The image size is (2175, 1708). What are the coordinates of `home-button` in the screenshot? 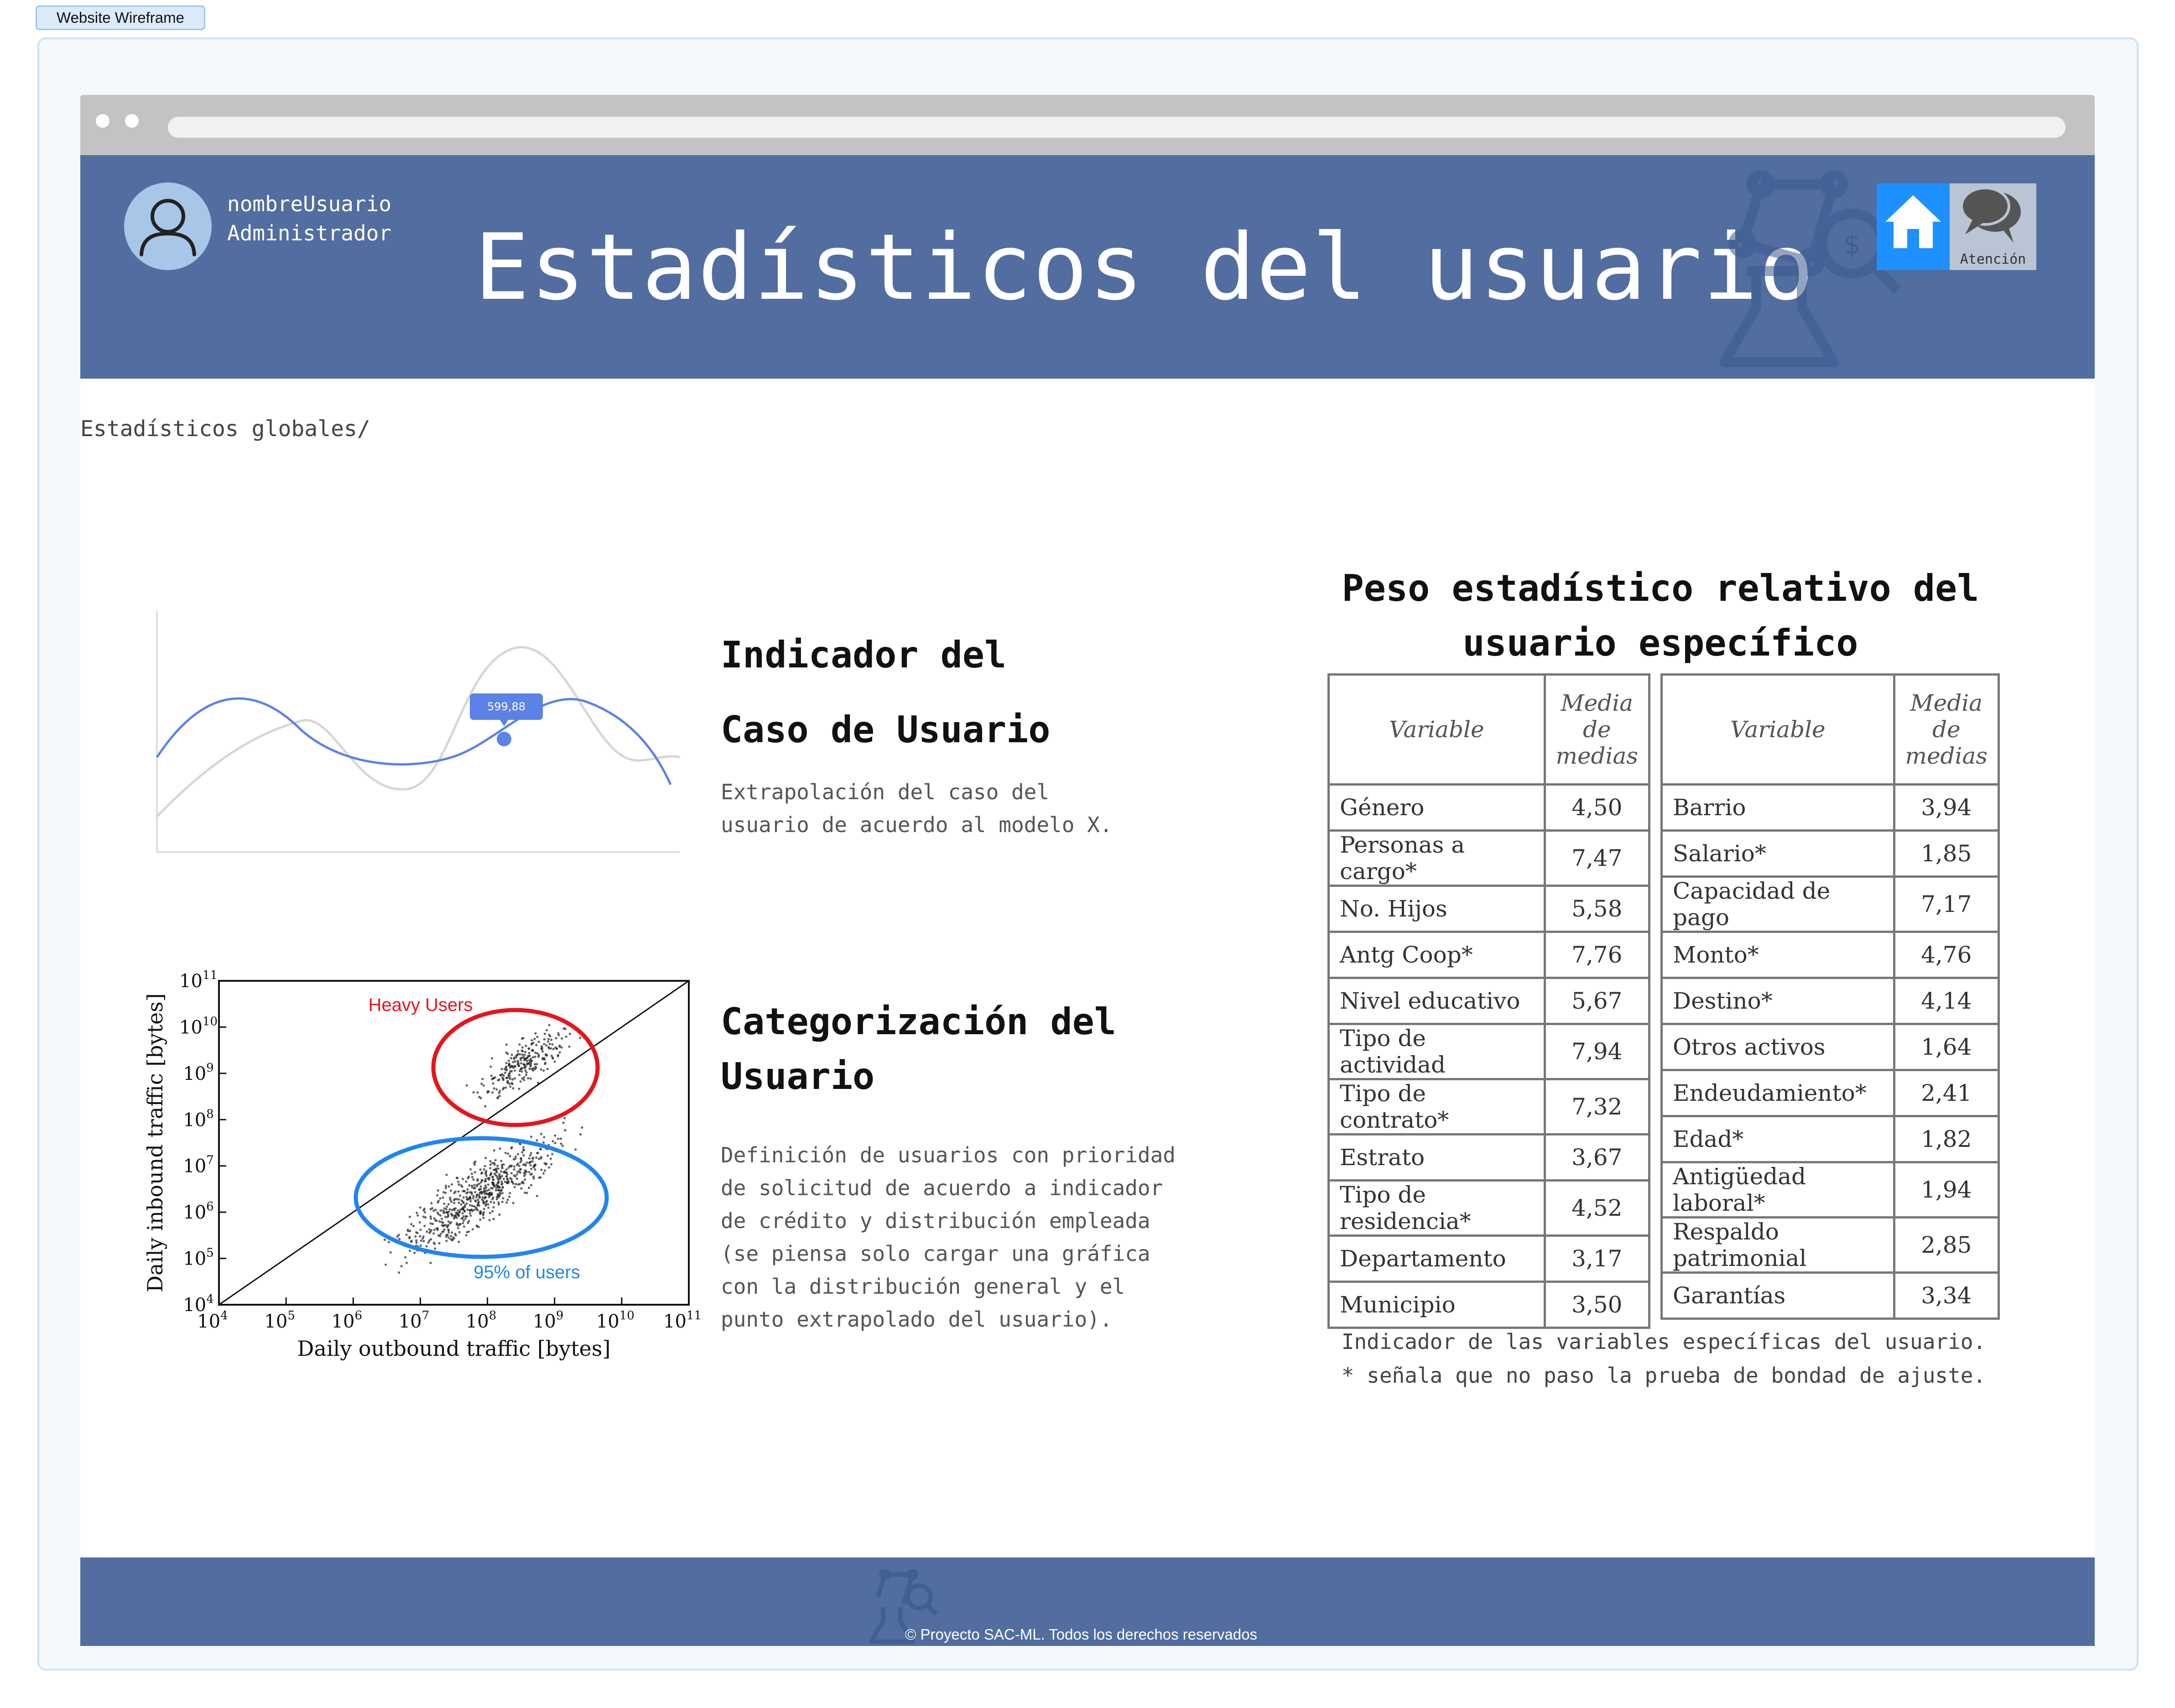 It's located at (1913, 226).